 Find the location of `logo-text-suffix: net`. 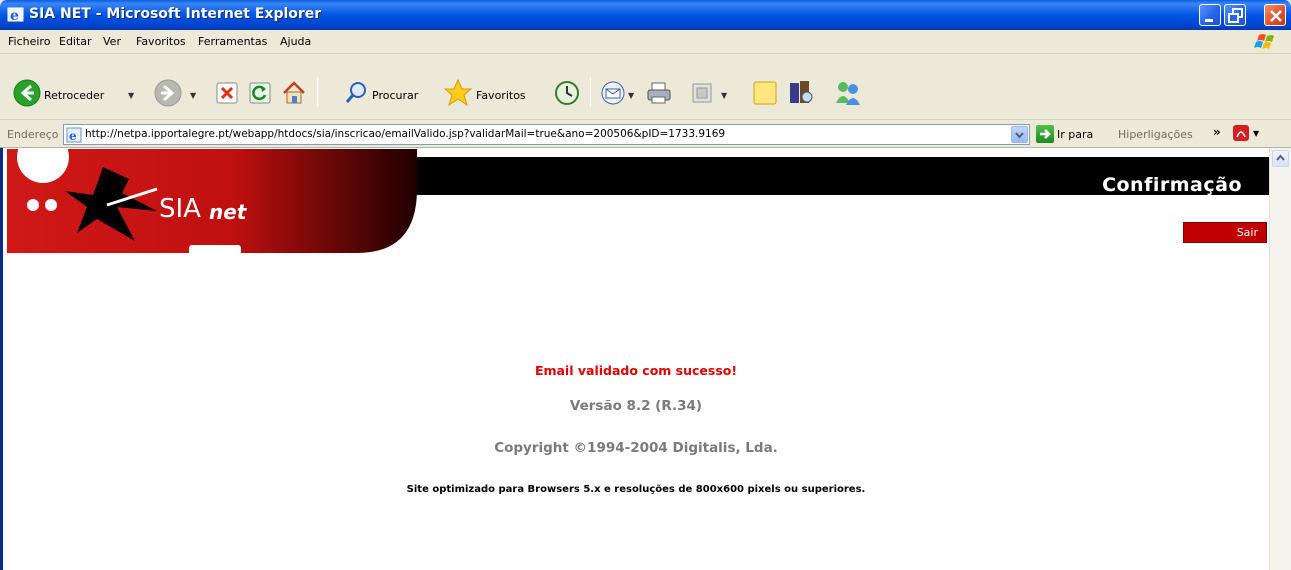

logo-text-suffix: net is located at coordinates (228, 212).